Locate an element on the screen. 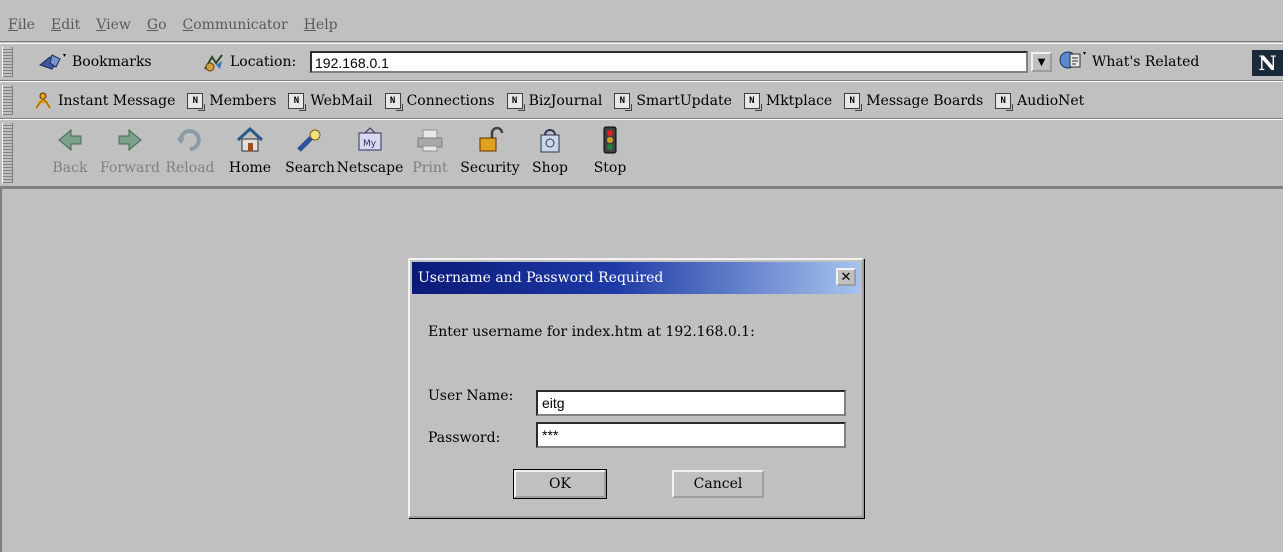 This screenshot has height=552, width=1283. print-label: Print is located at coordinates (430, 168).